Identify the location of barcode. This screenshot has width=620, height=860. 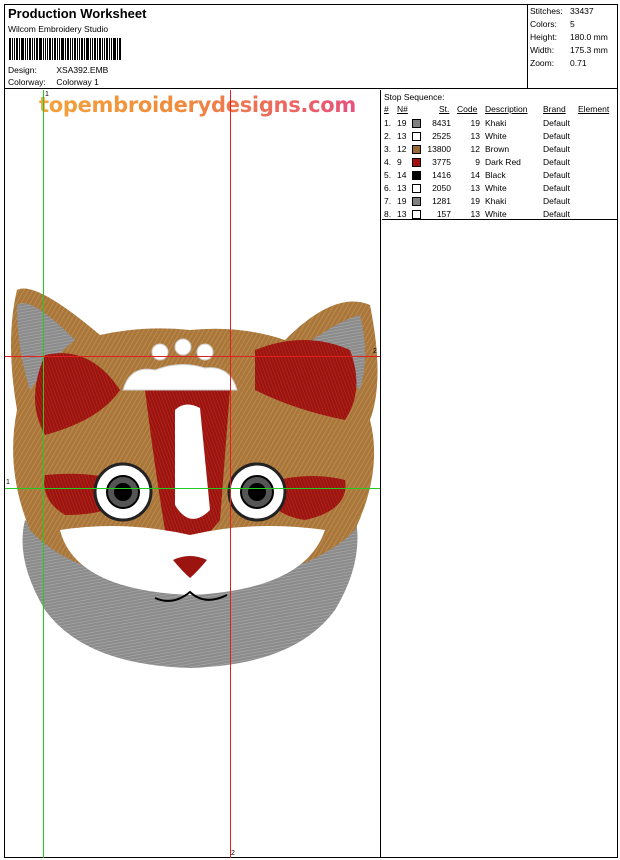
(72, 49).